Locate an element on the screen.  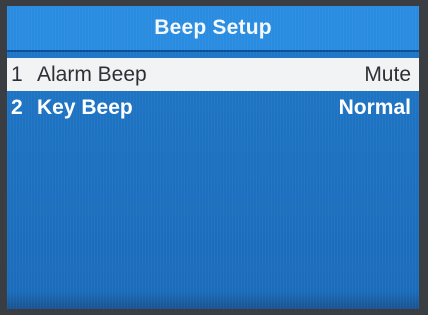
menu-item-label: Key Beep is located at coordinates (85, 107).